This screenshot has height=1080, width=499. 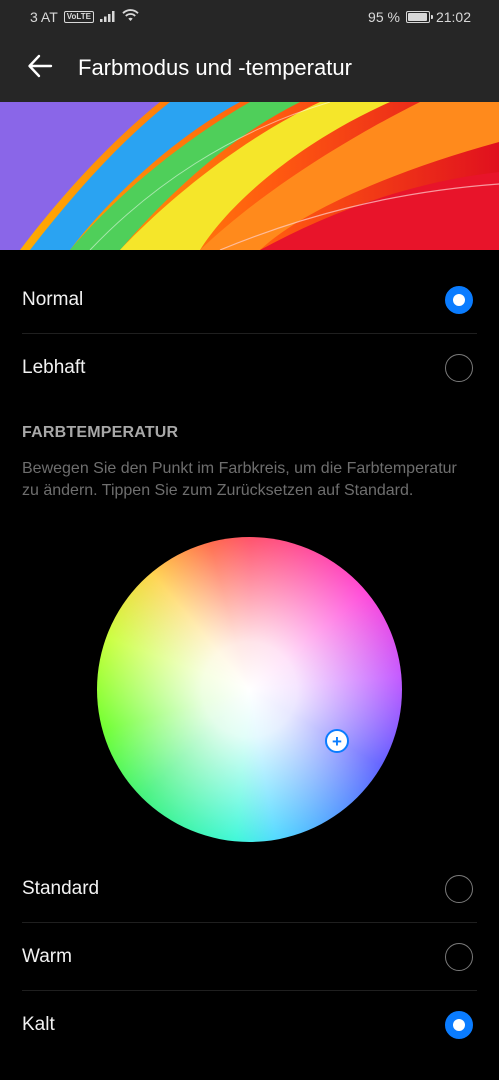 What do you see at coordinates (337, 741) in the screenshot?
I see `color-wheel-handle: +` at bounding box center [337, 741].